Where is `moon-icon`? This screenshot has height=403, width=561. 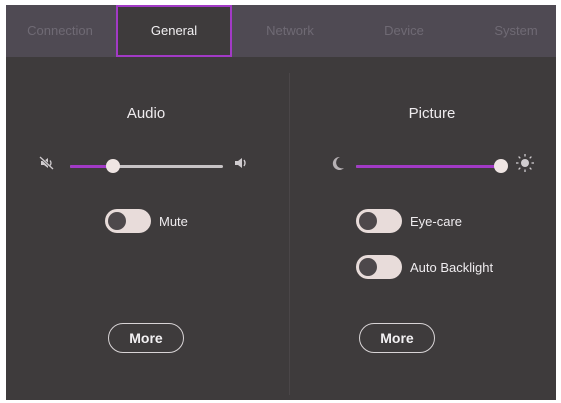 moon-icon is located at coordinates (338, 165).